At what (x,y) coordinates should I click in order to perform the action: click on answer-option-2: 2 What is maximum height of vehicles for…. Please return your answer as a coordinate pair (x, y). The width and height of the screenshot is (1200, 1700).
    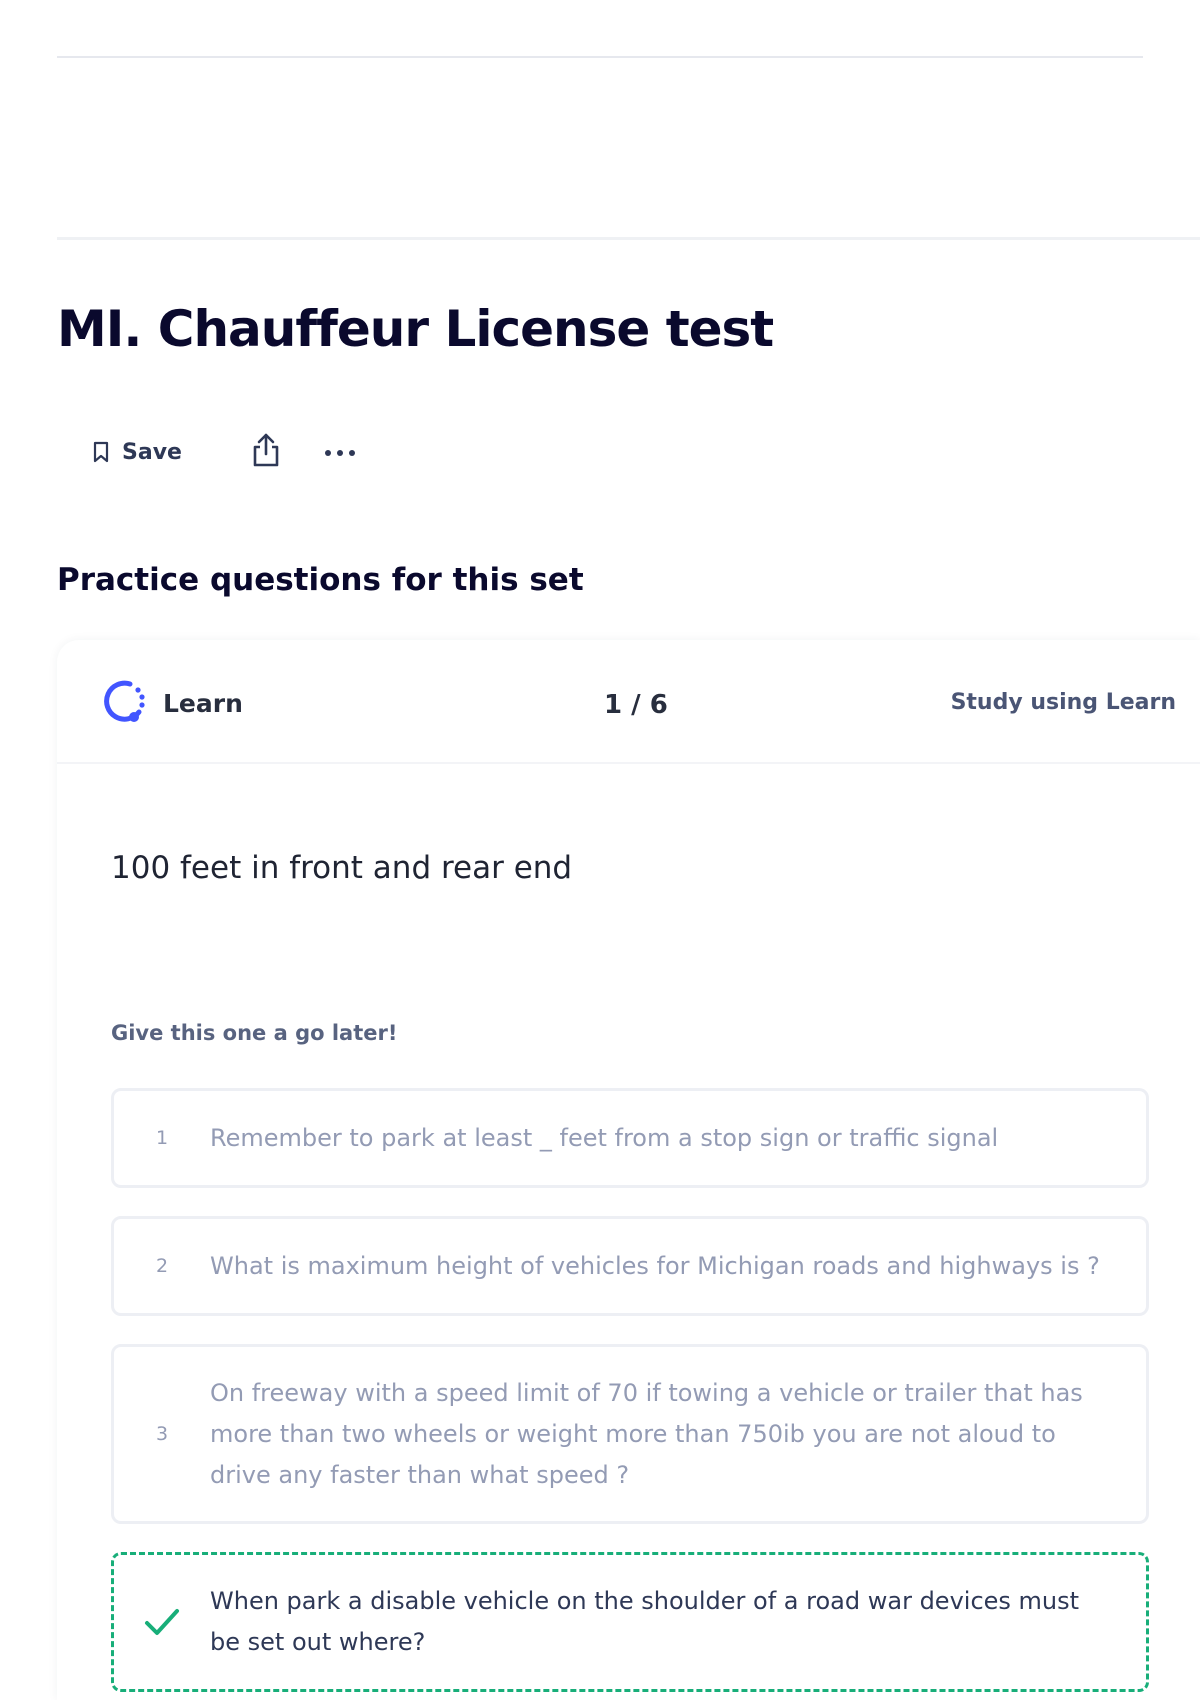
    Looking at the image, I should click on (630, 1266).